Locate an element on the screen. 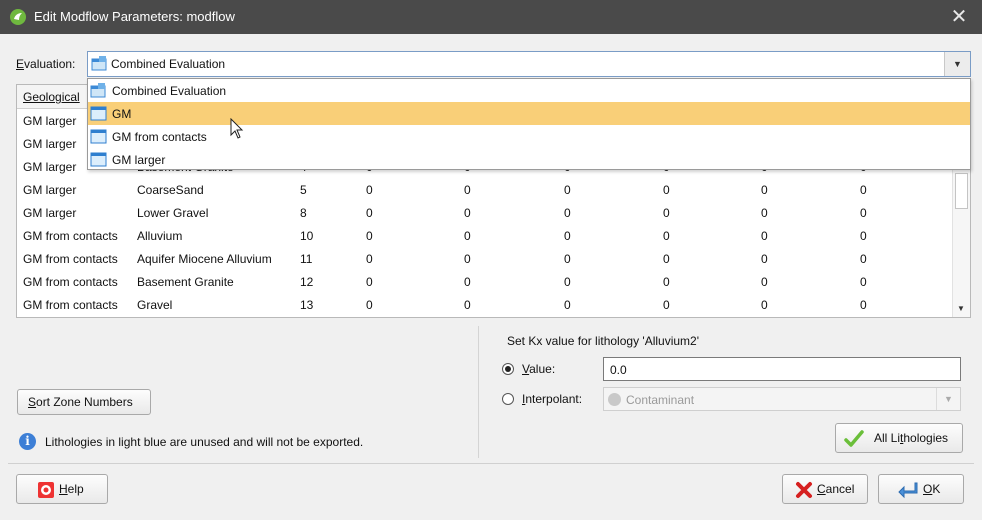 Image resolution: width=982 pixels, height=520 pixels. table-cell: 5 is located at coordinates (303, 190).